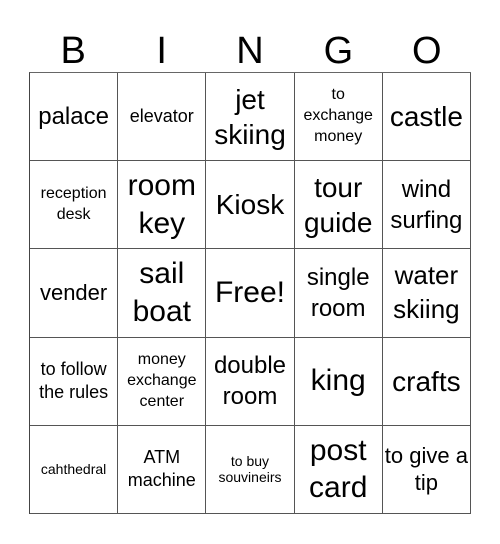 This screenshot has width=500, height=544. I want to click on bingo-cell: to buy souvineirs, so click(250, 469).